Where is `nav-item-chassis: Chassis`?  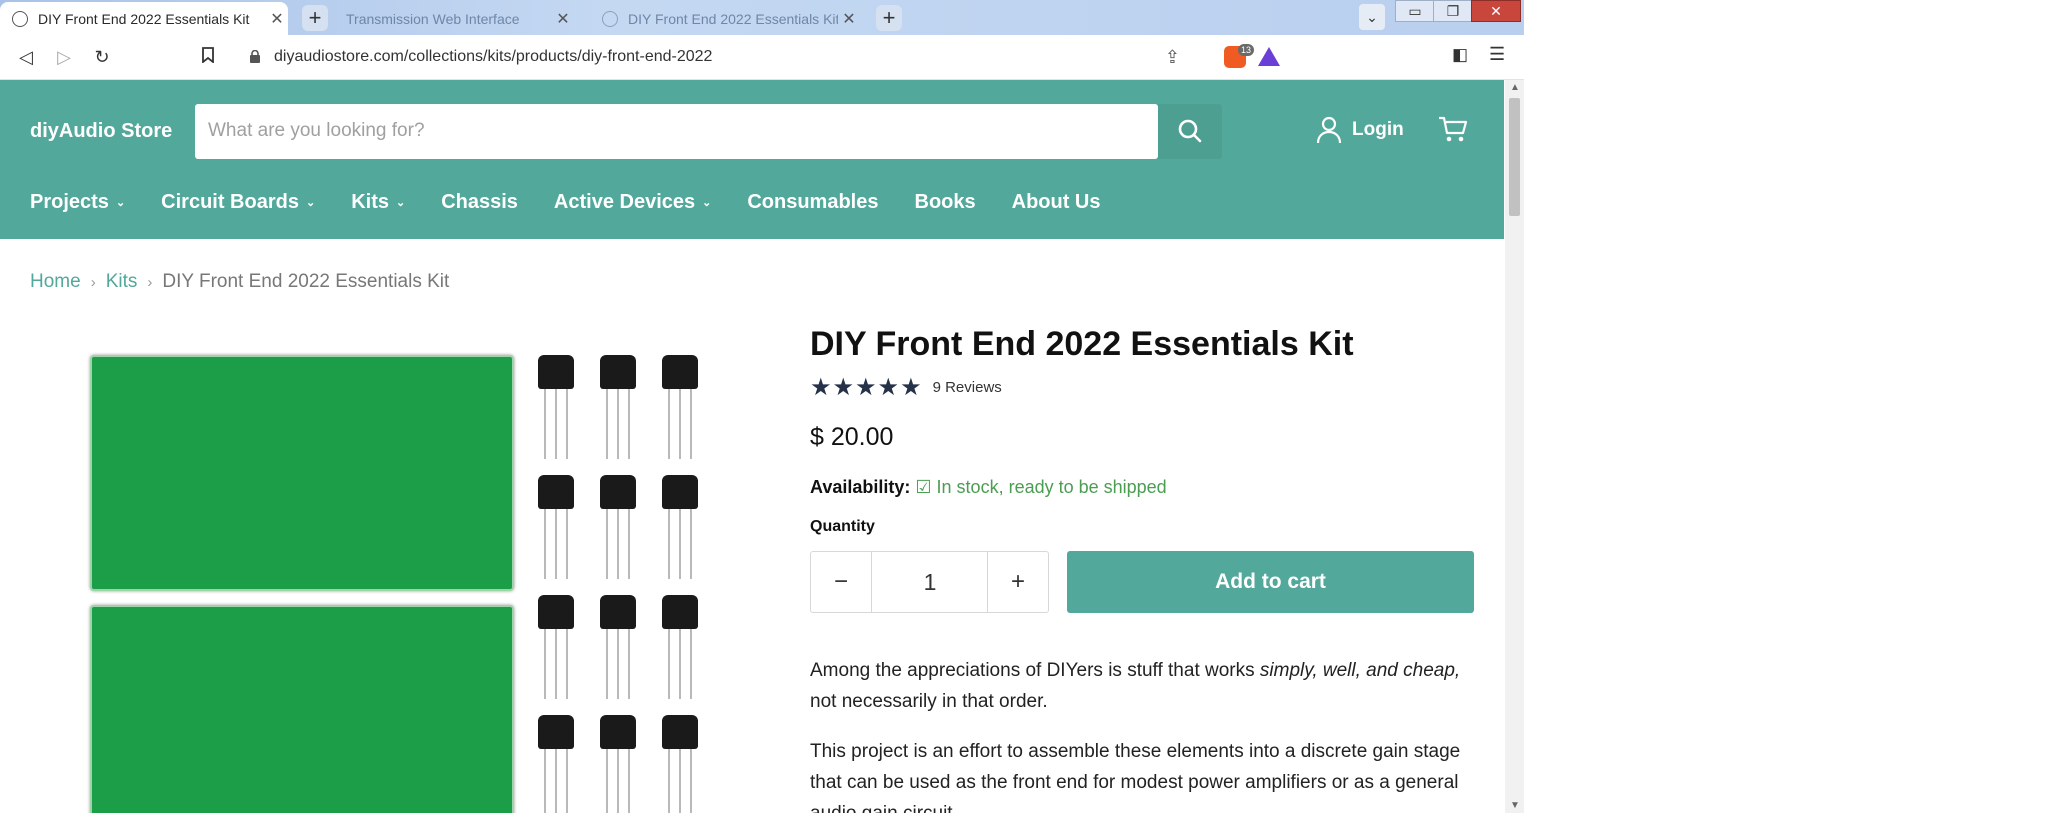 nav-item-chassis: Chassis is located at coordinates (479, 202).